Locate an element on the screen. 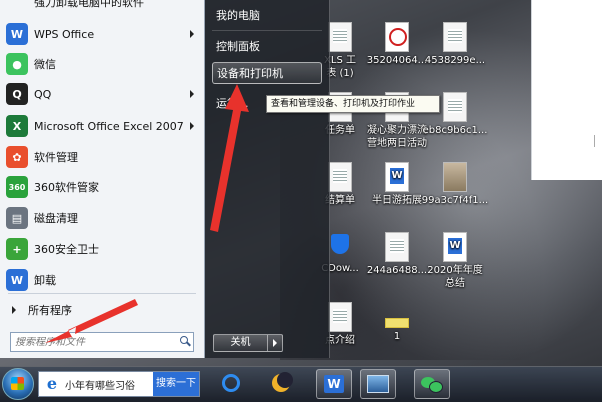 The image size is (602, 402). taskbar-app-quark is located at coordinates (231, 383).